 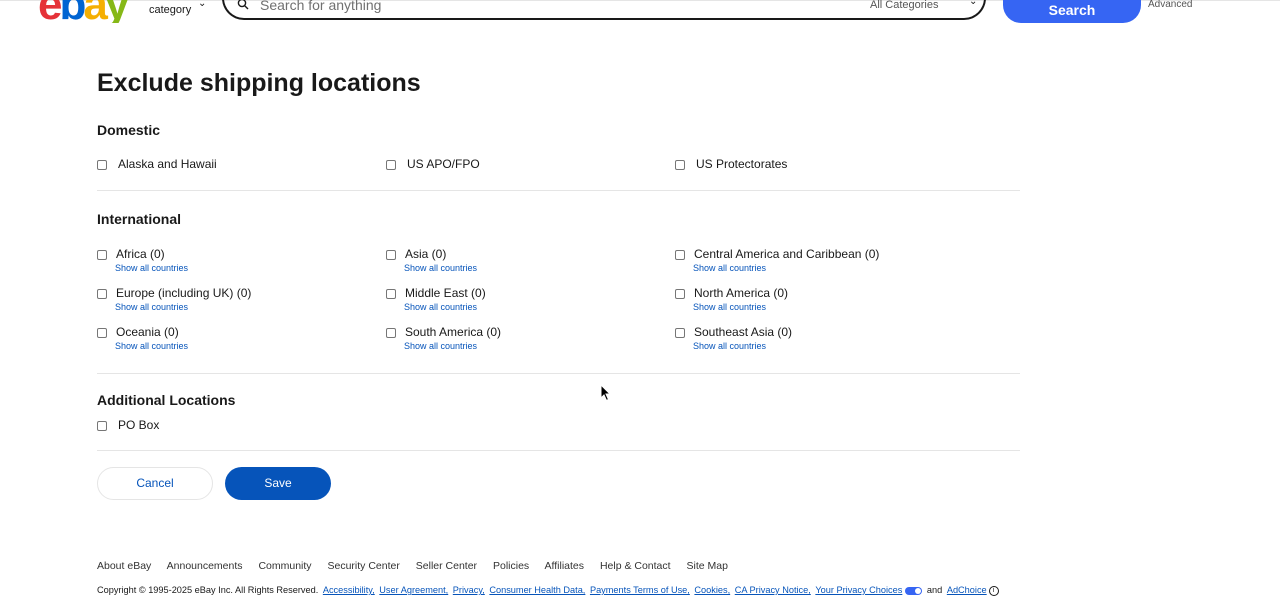 What do you see at coordinates (205, 566) in the screenshot?
I see `footer-link-announcements: Announcements` at bounding box center [205, 566].